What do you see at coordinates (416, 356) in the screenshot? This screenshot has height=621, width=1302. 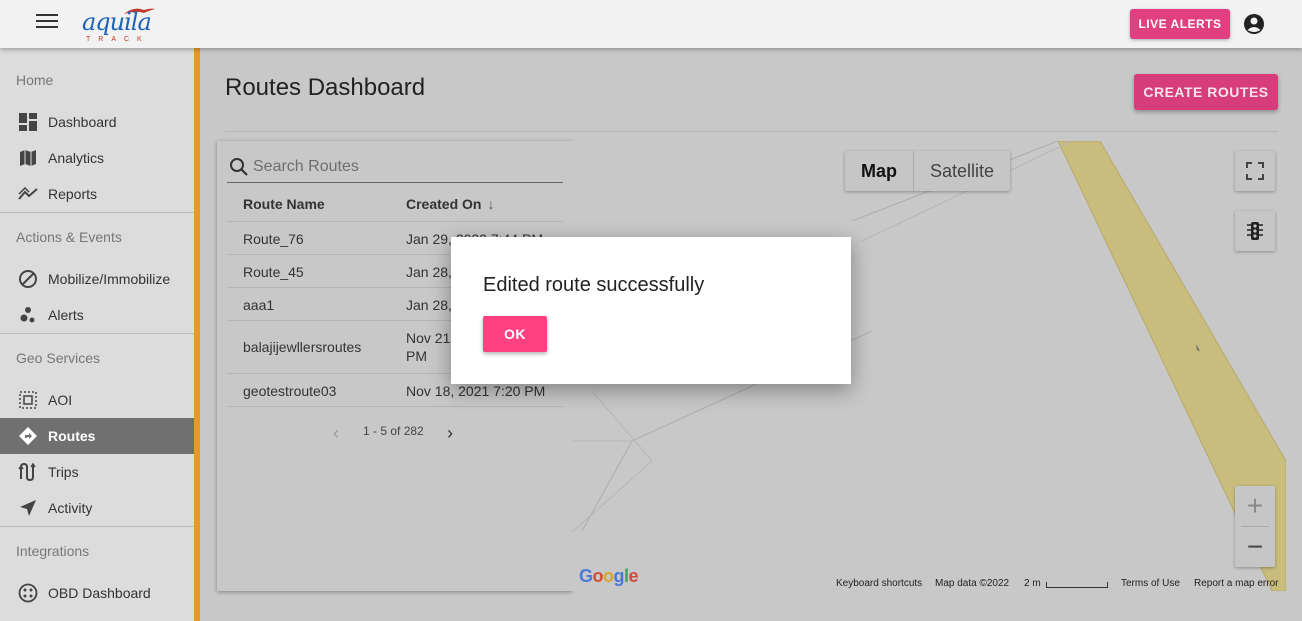 I see `created-on-cell-line2: PM` at bounding box center [416, 356].